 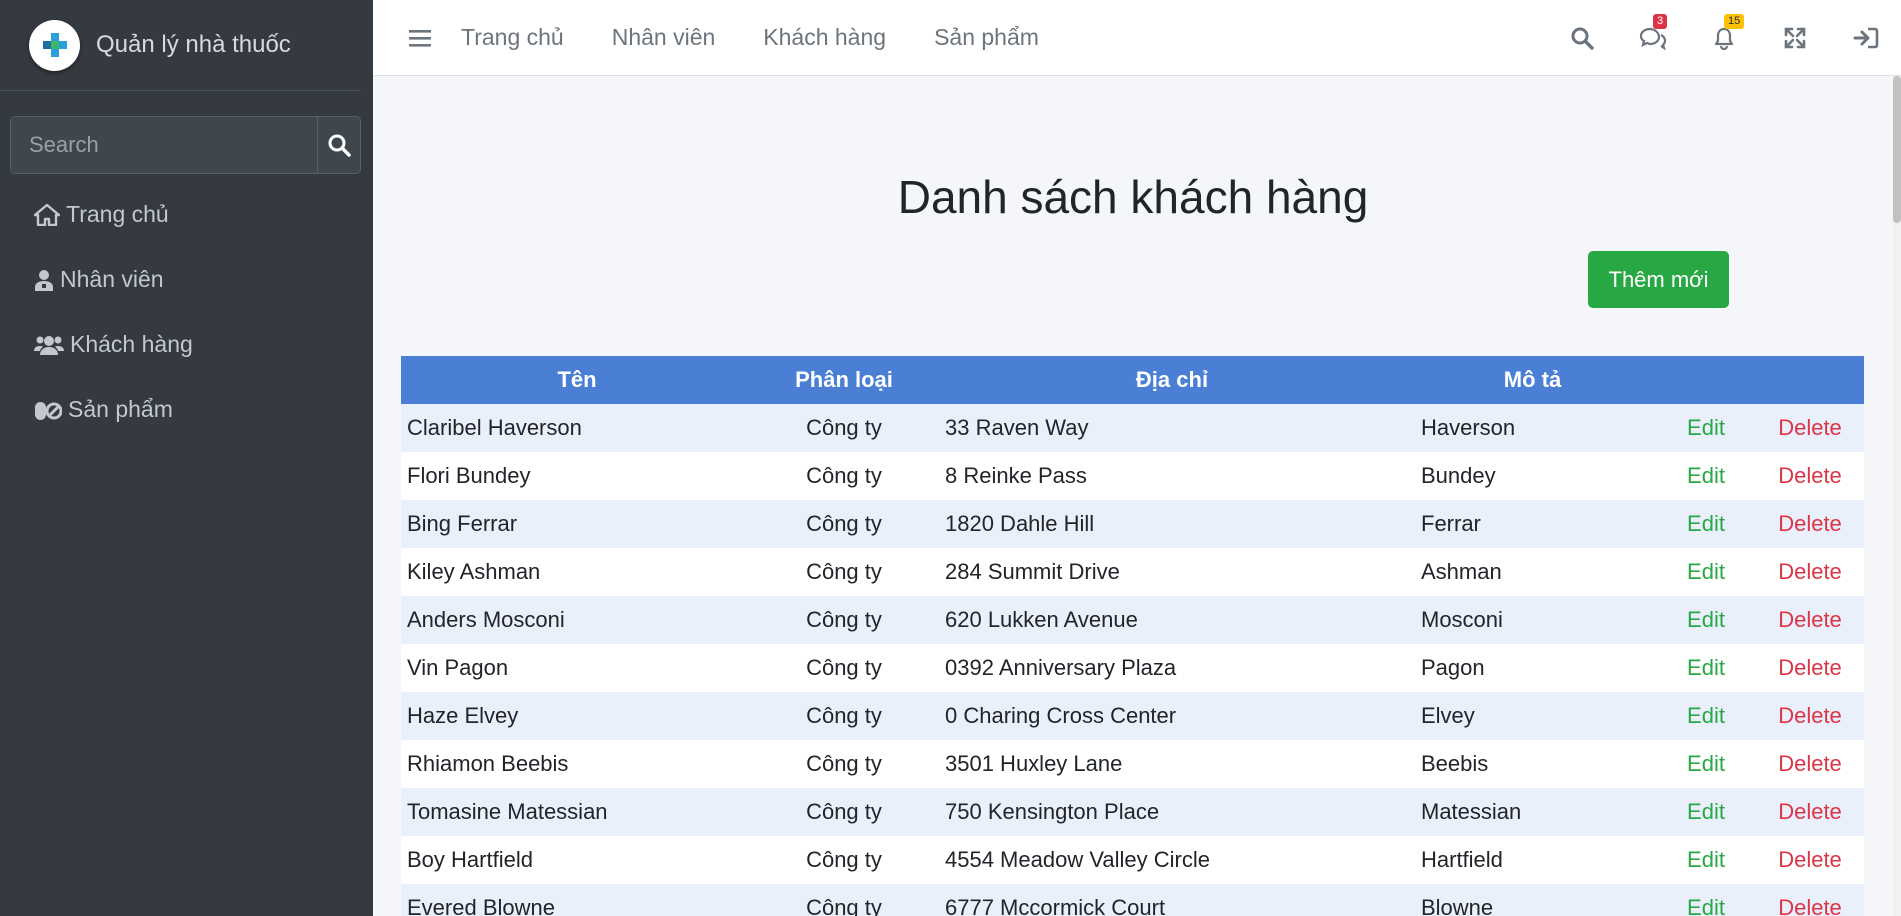 I want to click on brand-link: Quản lý nhà thuốc, so click(x=180, y=45).